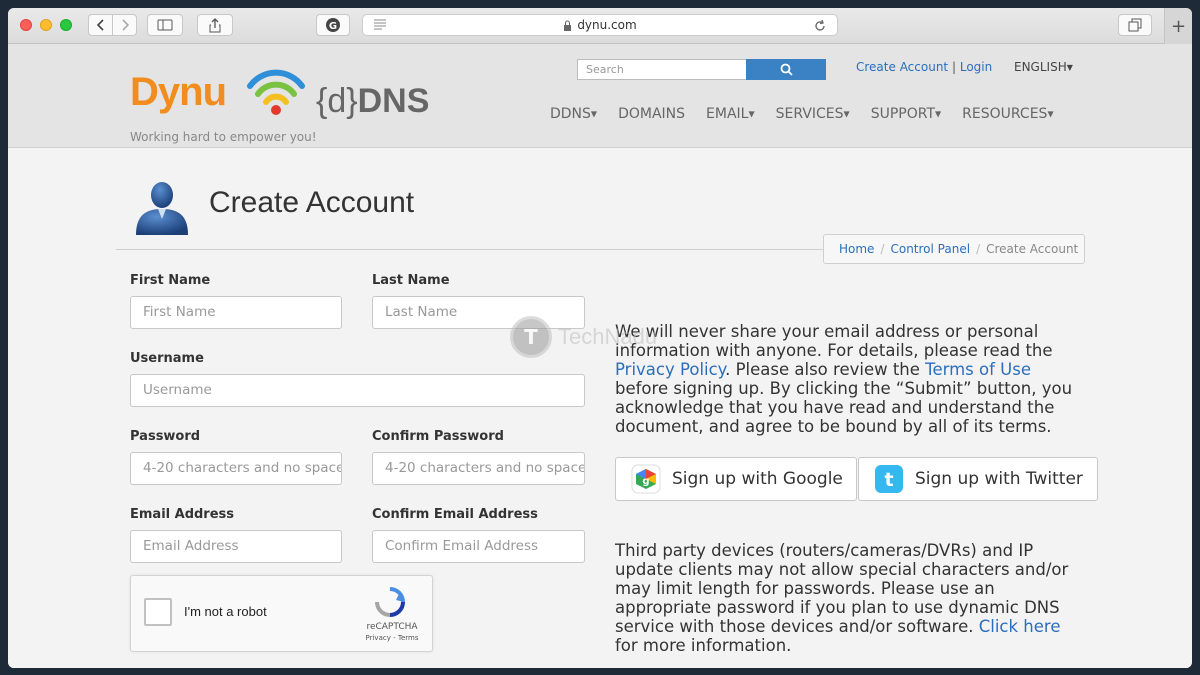 The height and width of the screenshot is (675, 1200). What do you see at coordinates (1007, 114) in the screenshot?
I see `nav-item-resources: RESOURCES▼` at bounding box center [1007, 114].